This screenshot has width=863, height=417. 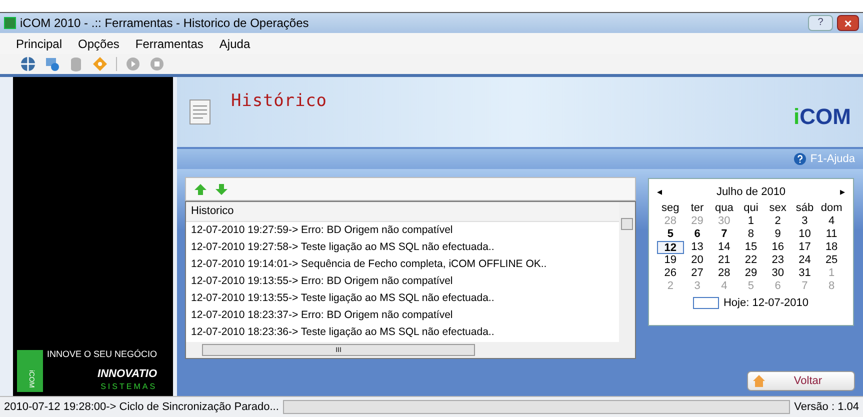 I want to click on calendar-day: 27, so click(x=697, y=273).